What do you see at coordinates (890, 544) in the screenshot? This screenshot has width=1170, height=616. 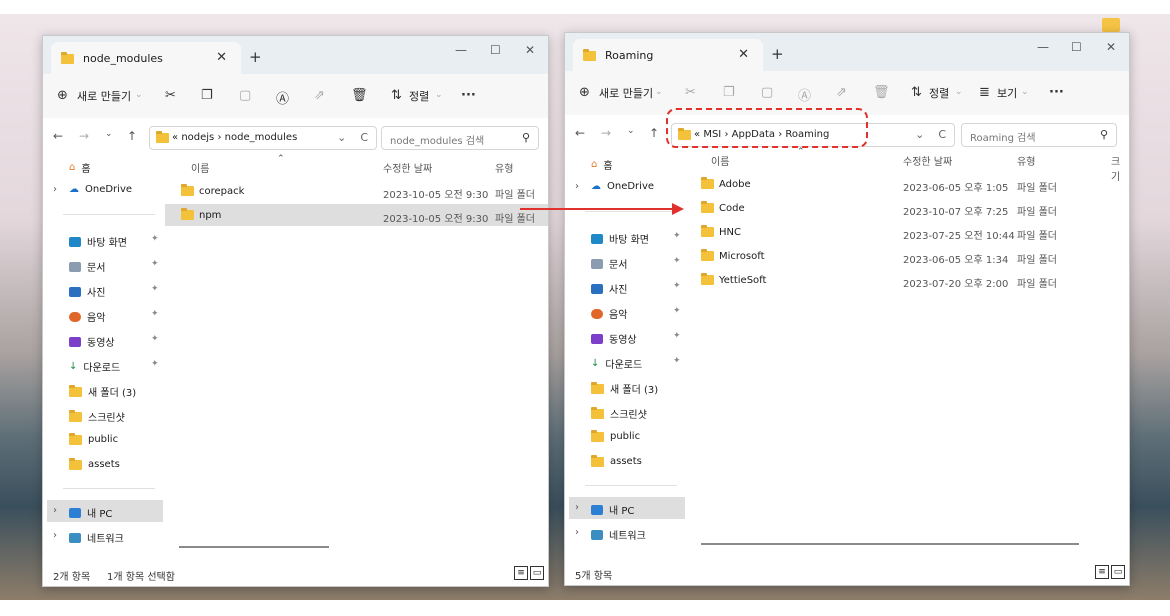 I see `horizontal-scrollbar` at bounding box center [890, 544].